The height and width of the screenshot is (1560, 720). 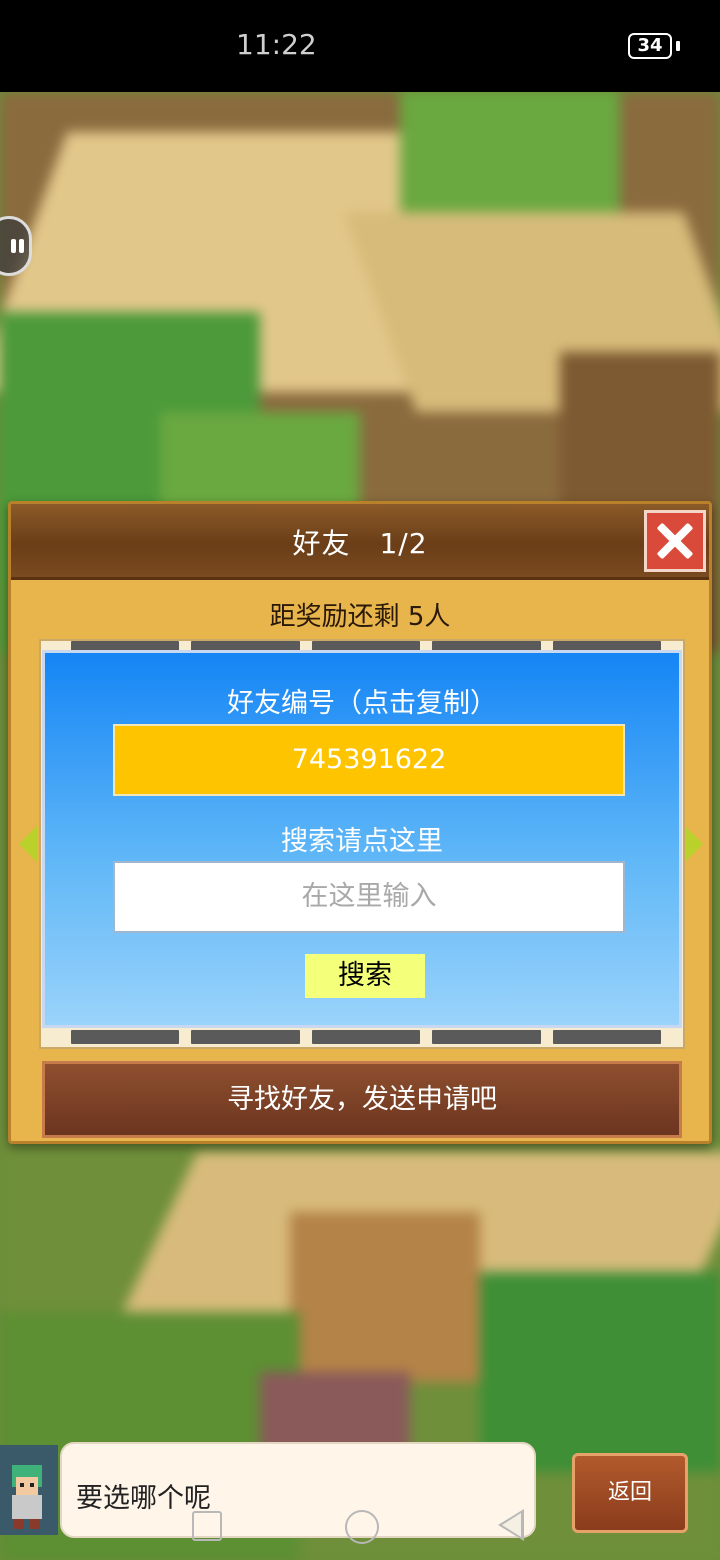 I want to click on status-bar: 11:22 34, so click(x=360, y=46).